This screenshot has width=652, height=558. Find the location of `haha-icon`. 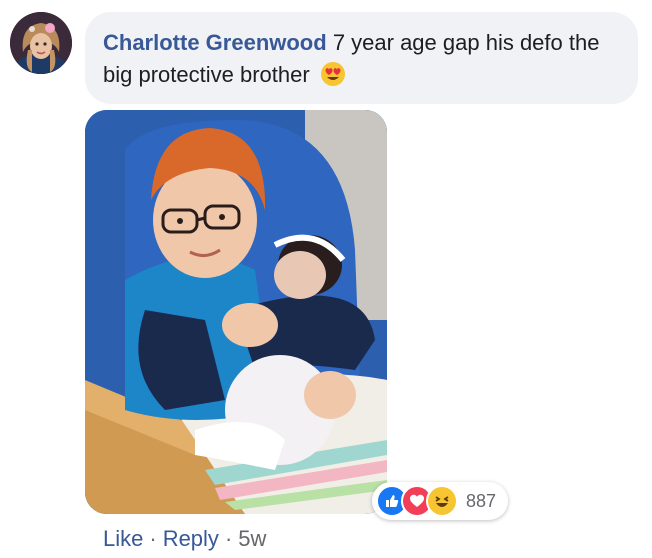

haha-icon is located at coordinates (442, 501).